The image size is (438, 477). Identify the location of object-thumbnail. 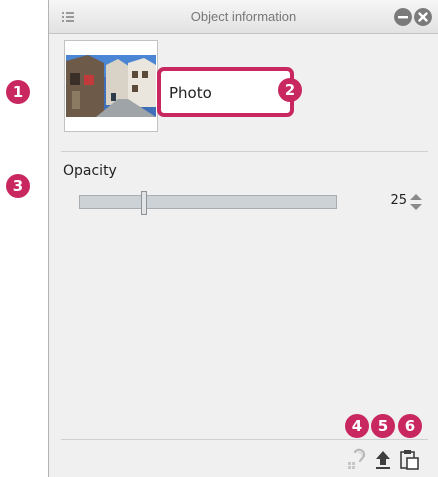
(111, 86).